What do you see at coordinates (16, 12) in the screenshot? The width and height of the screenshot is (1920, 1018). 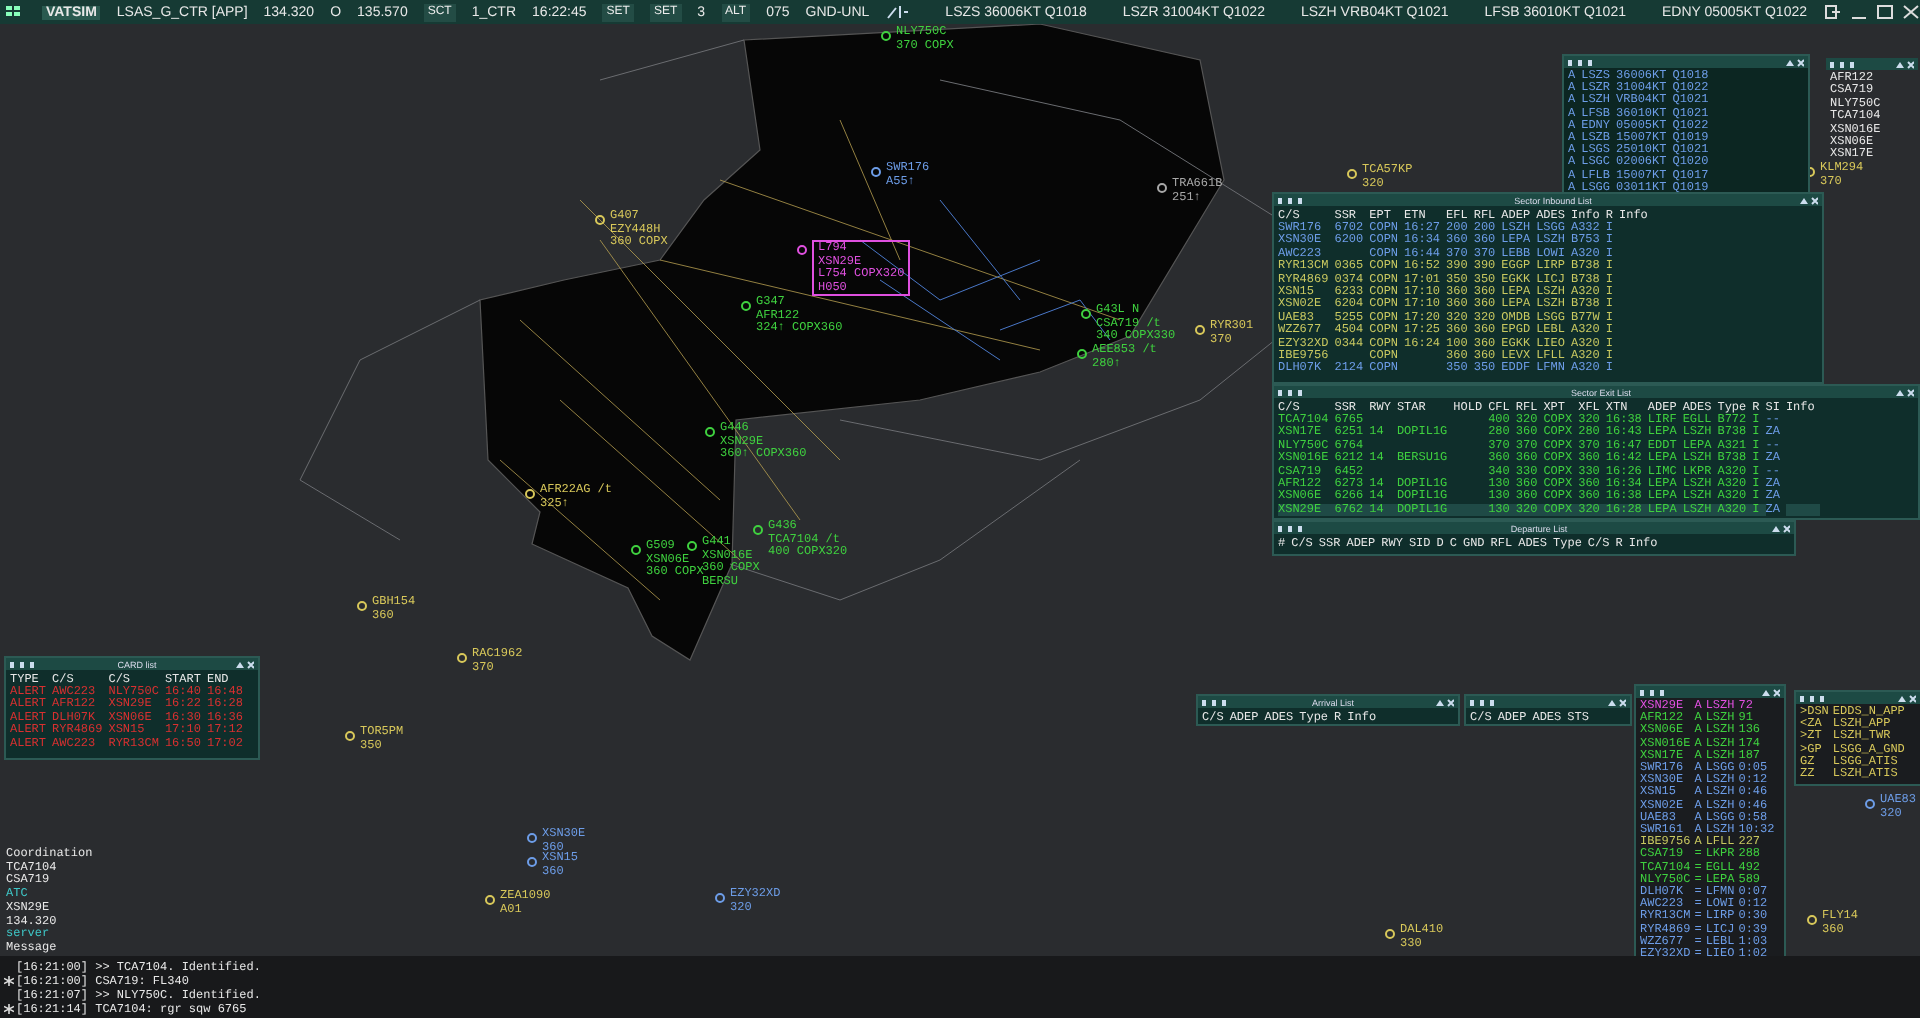 I see `menu-icon` at bounding box center [16, 12].